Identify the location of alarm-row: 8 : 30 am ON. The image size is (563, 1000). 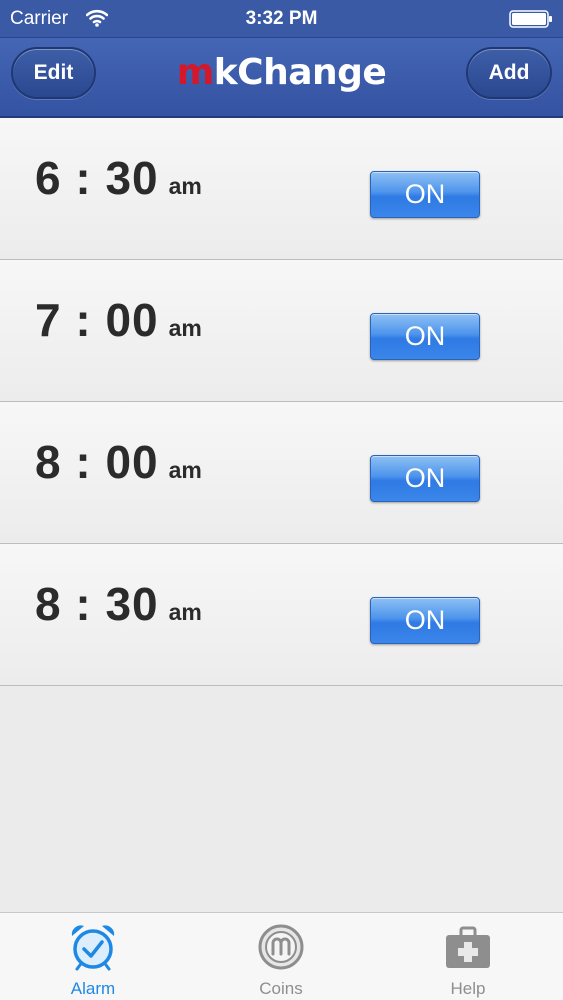
(281, 615).